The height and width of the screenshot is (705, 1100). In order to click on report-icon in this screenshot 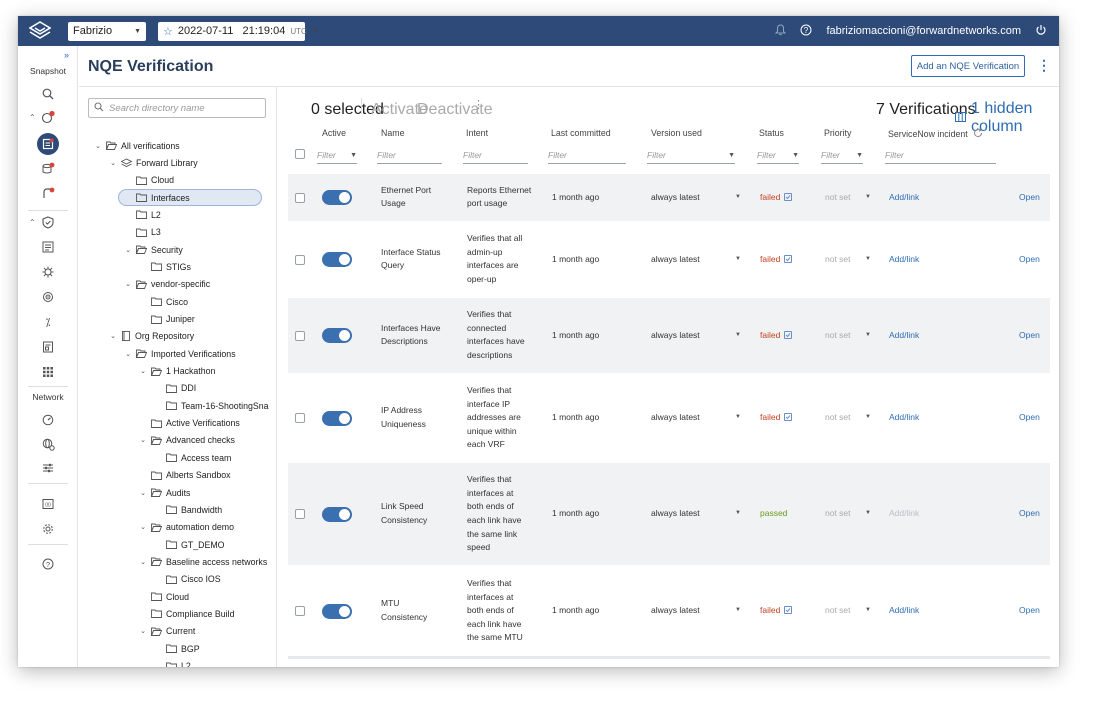, I will do `click(48, 347)`.